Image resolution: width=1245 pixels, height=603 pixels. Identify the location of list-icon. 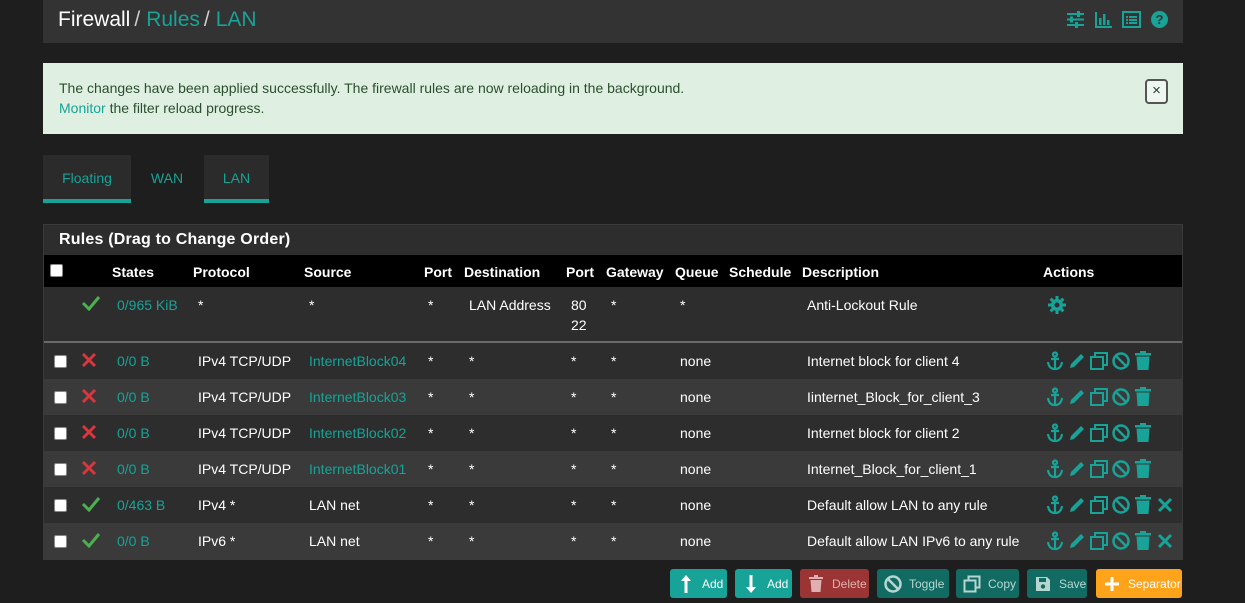
(1131, 19).